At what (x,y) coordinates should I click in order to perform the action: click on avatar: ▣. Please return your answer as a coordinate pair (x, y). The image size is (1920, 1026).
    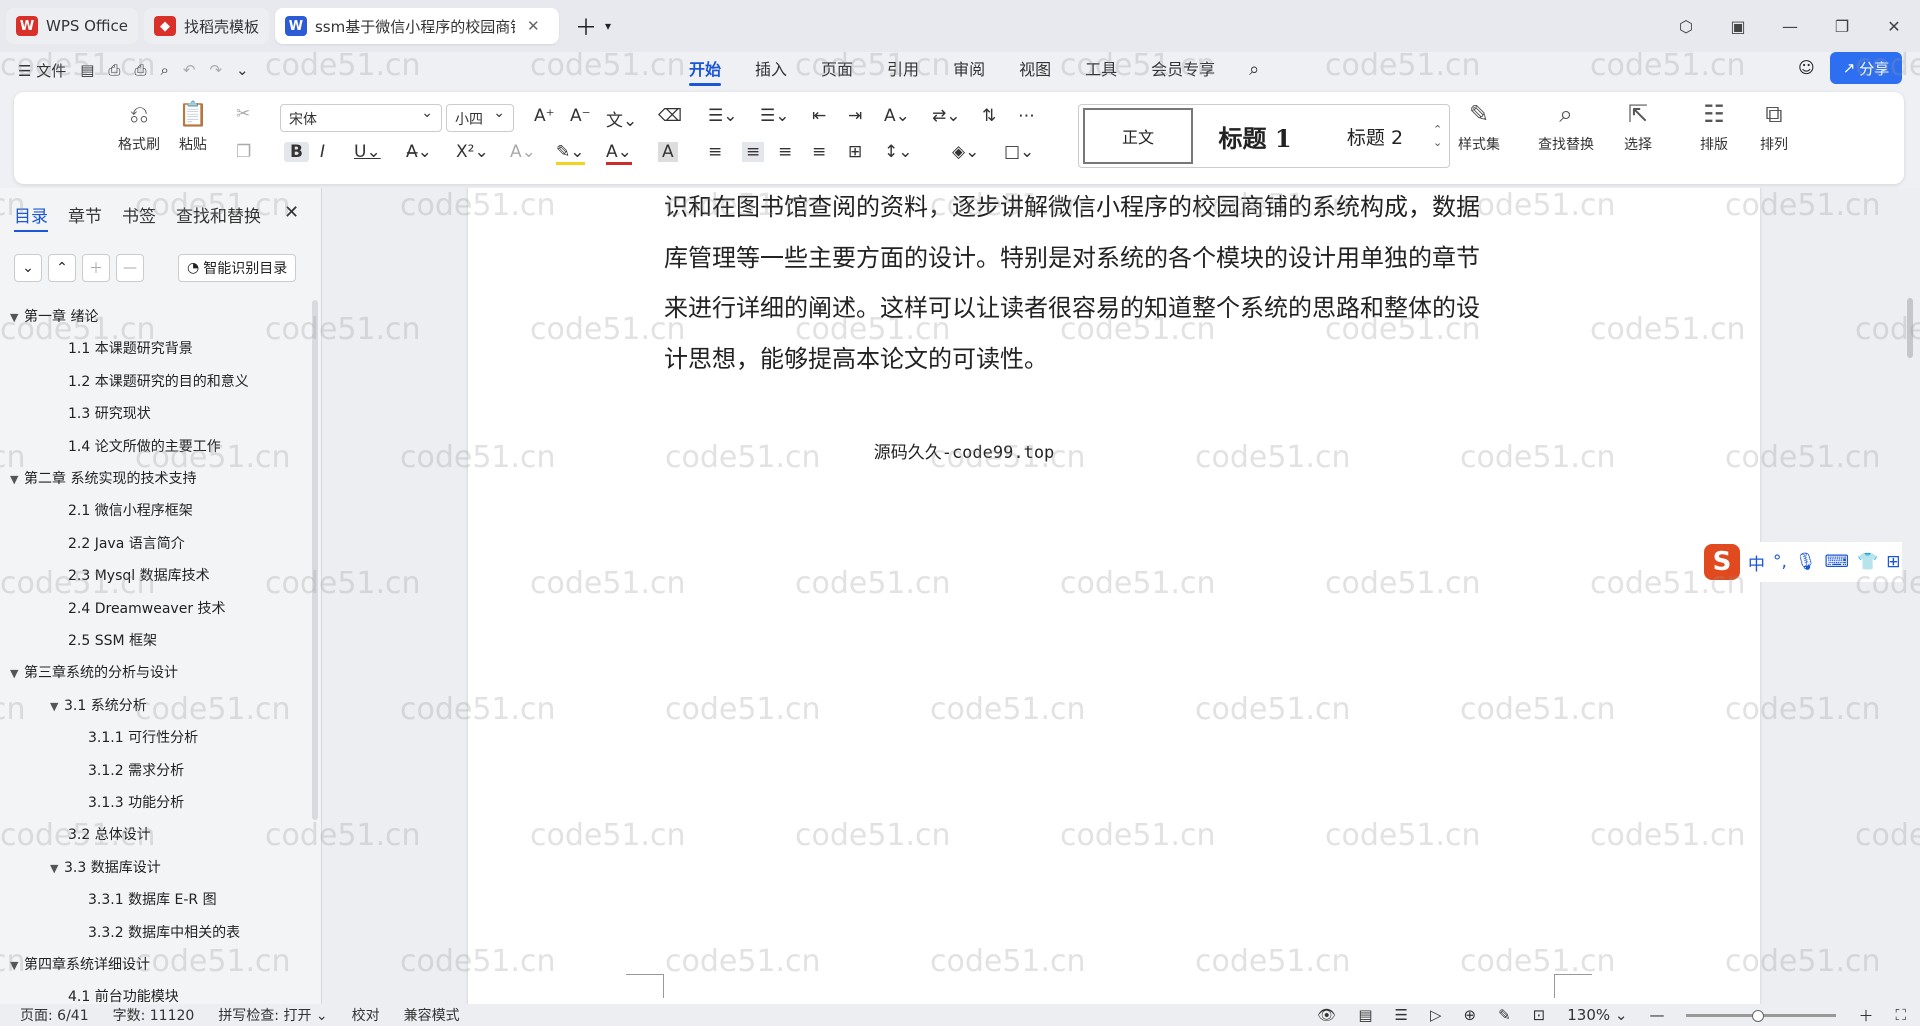
    Looking at the image, I should click on (1738, 26).